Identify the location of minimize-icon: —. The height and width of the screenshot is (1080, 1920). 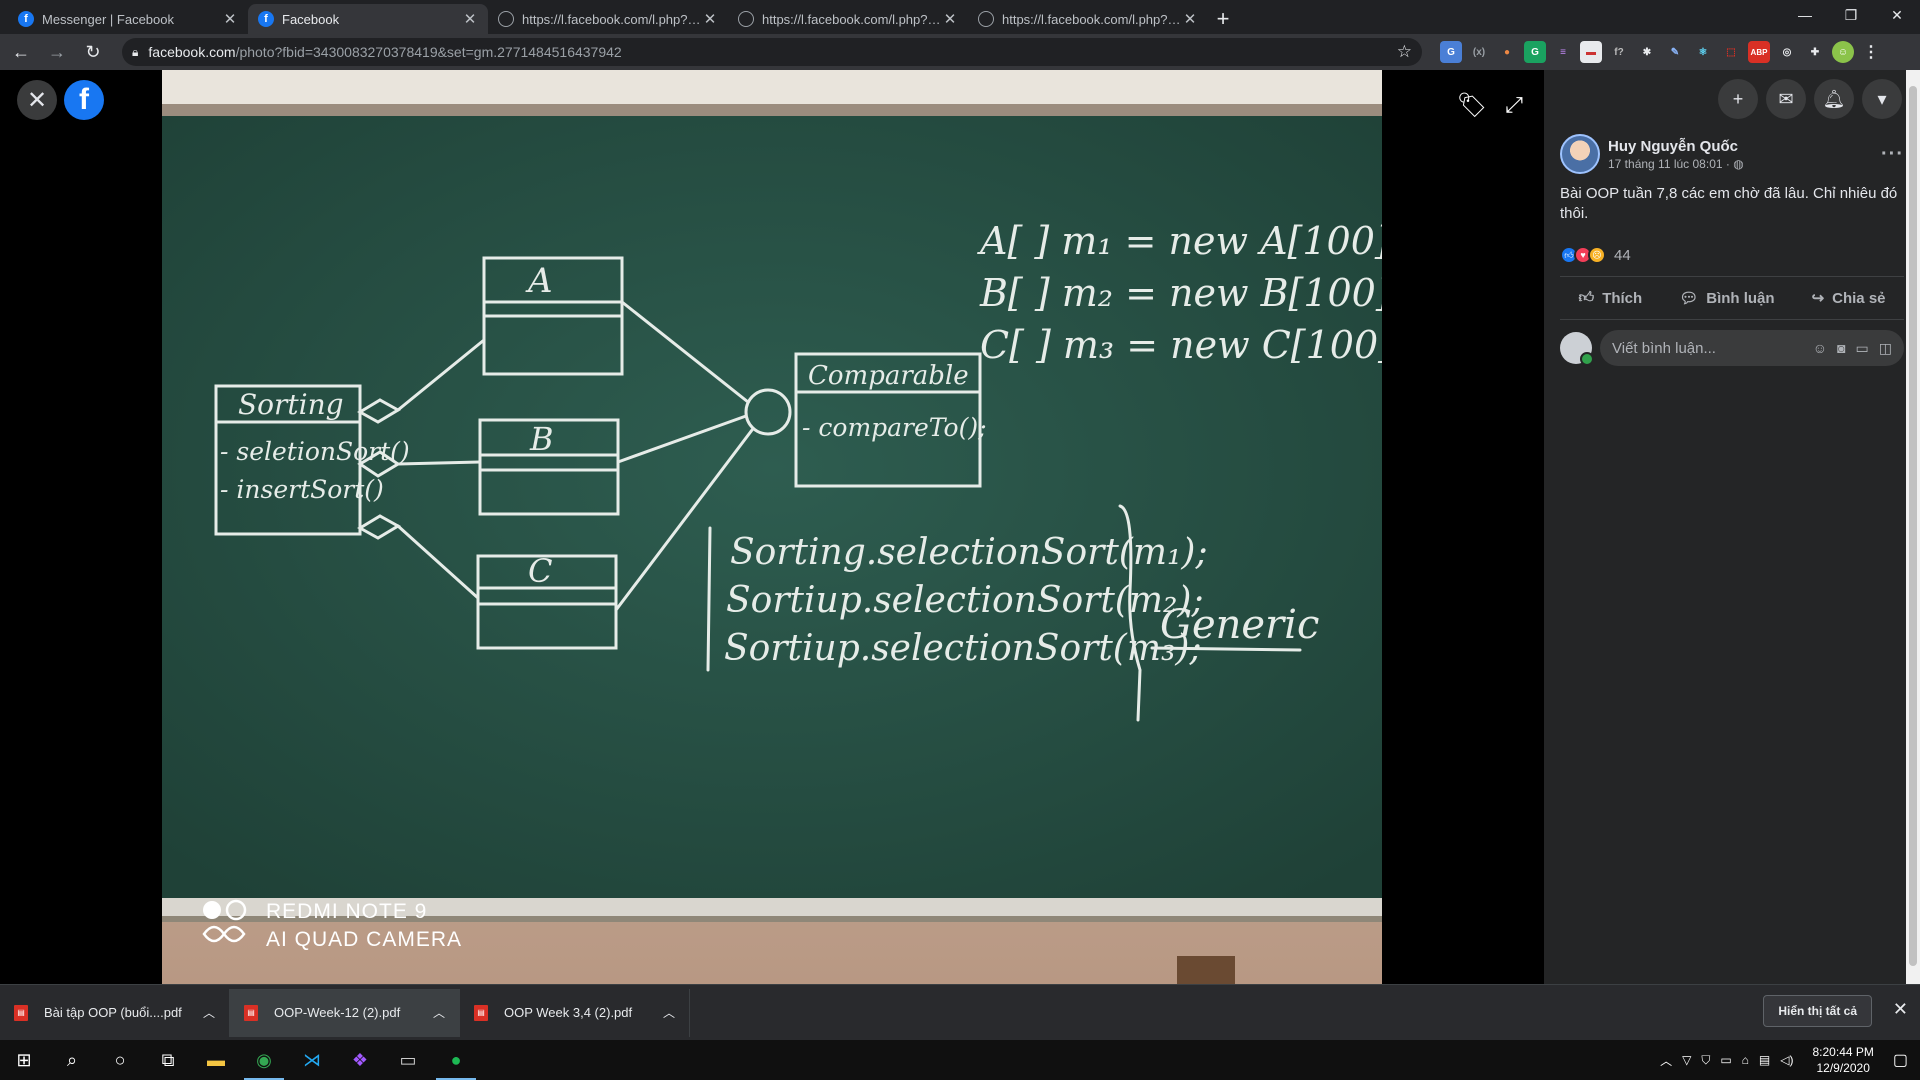
(1805, 15).